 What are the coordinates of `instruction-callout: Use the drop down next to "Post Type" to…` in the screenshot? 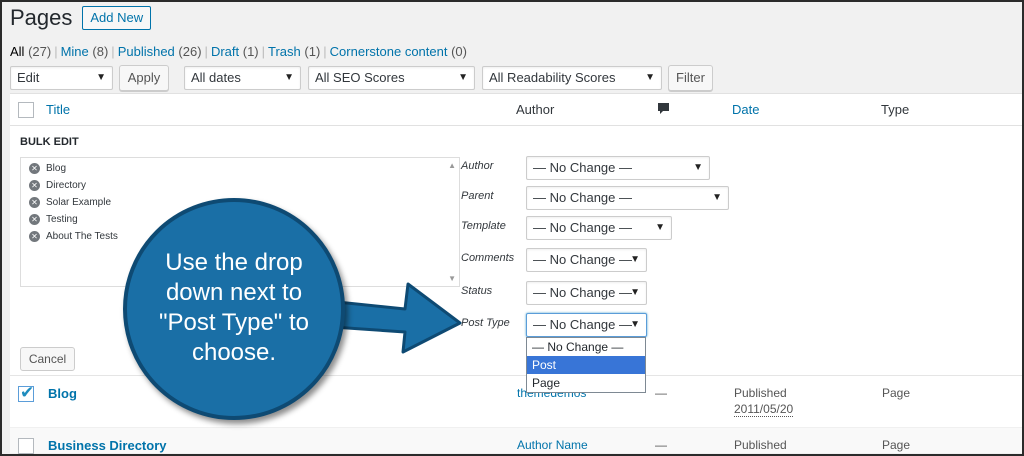 It's located at (234, 309).